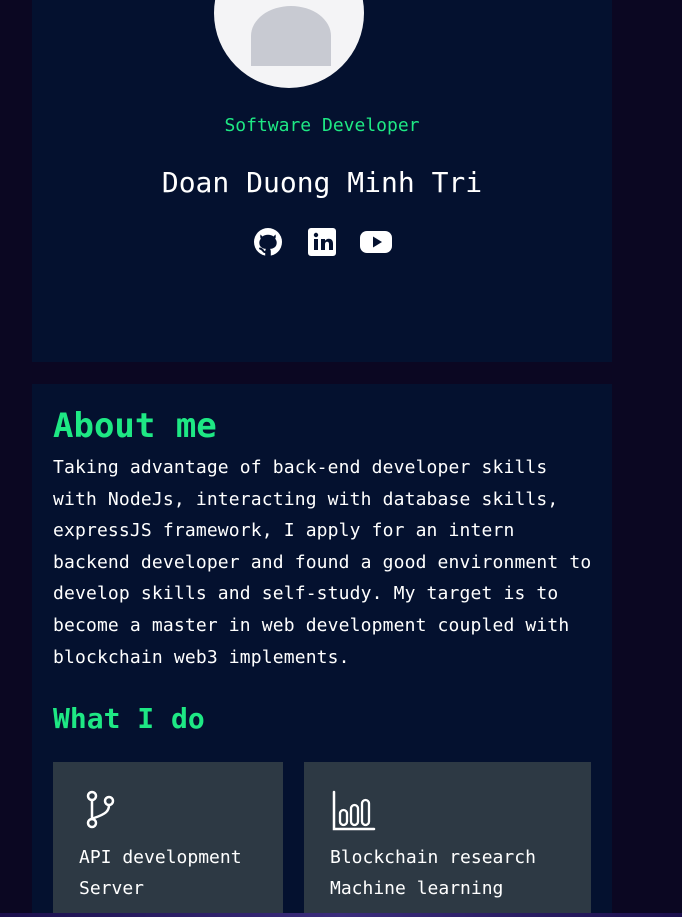 The image size is (682, 917). Describe the element at coordinates (341, 915) in the screenshot. I see `bottom-edge-strip` at that location.